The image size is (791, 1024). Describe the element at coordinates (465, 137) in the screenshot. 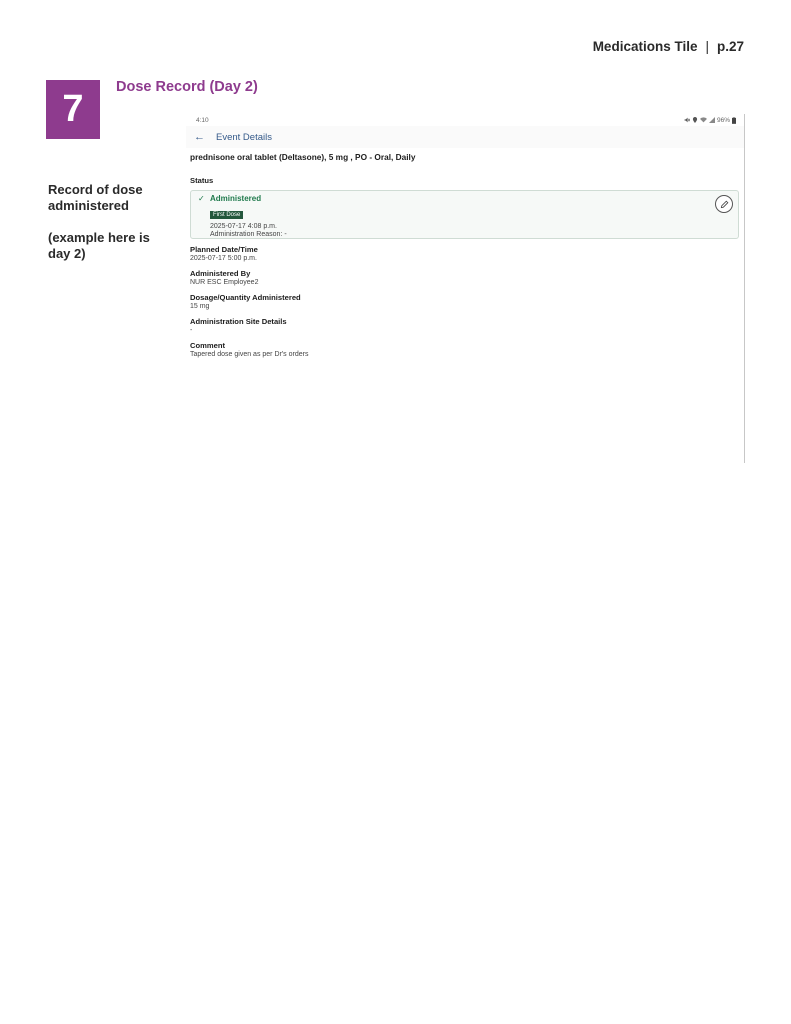

I see `app-bar: ← Event Details` at that location.